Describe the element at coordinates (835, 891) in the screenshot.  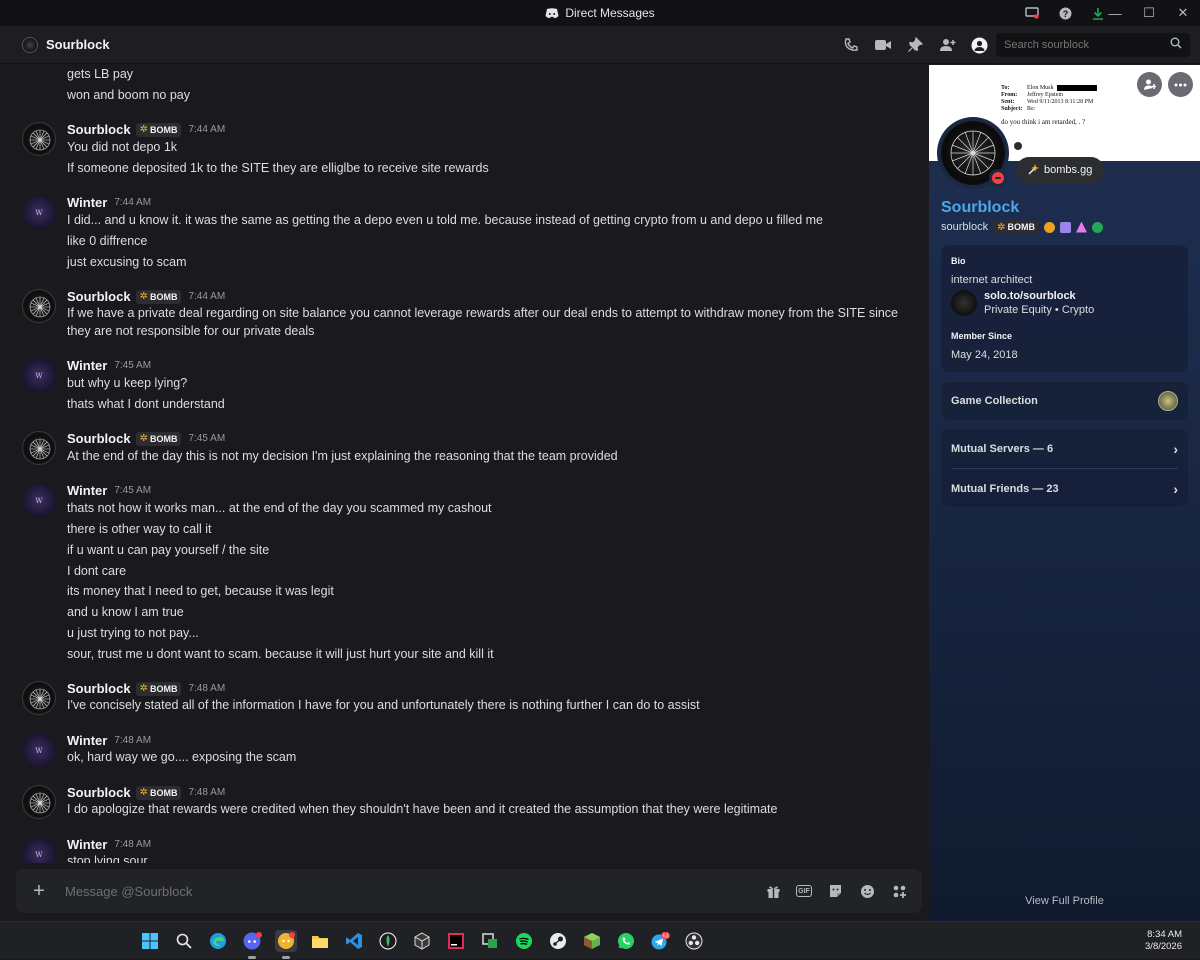
I see `sticker-icon` at that location.